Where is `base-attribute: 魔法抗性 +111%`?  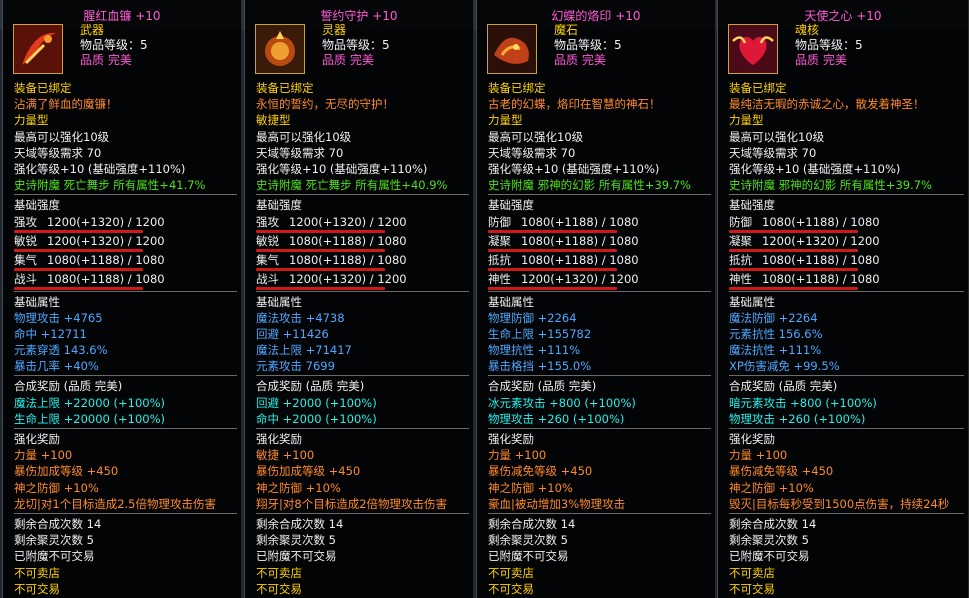
base-attribute: 魔法抗性 +111% is located at coordinates (775, 350).